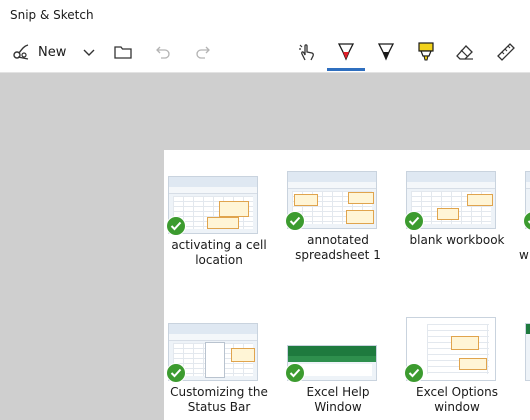 The width and height of the screenshot is (530, 420). I want to click on open-file-button, so click(123, 52).